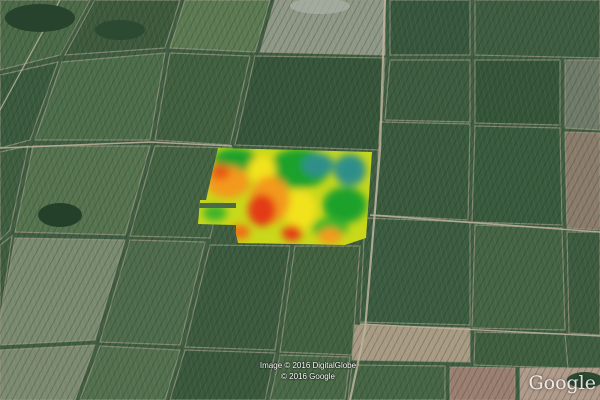 The width and height of the screenshot is (600, 400). I want to click on google-logo: Google, so click(562, 383).